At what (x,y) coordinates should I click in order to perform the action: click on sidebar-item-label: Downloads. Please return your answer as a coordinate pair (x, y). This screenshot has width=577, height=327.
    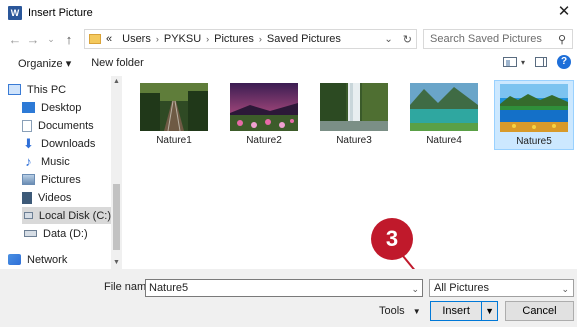
    Looking at the image, I should click on (68, 143).